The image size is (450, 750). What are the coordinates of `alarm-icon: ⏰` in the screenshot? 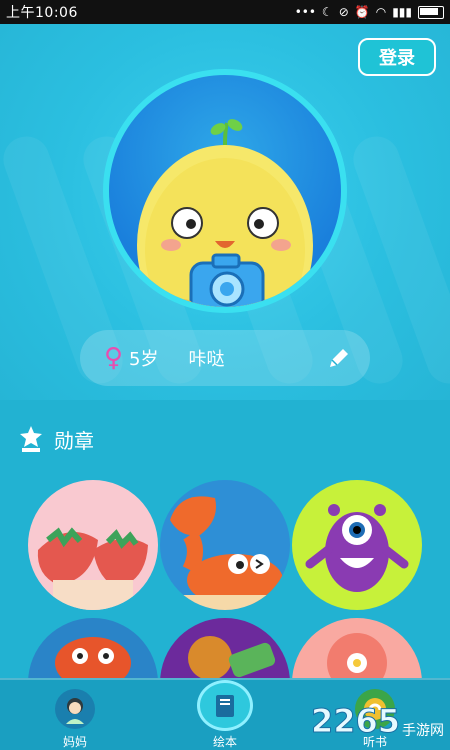 It's located at (362, 12).